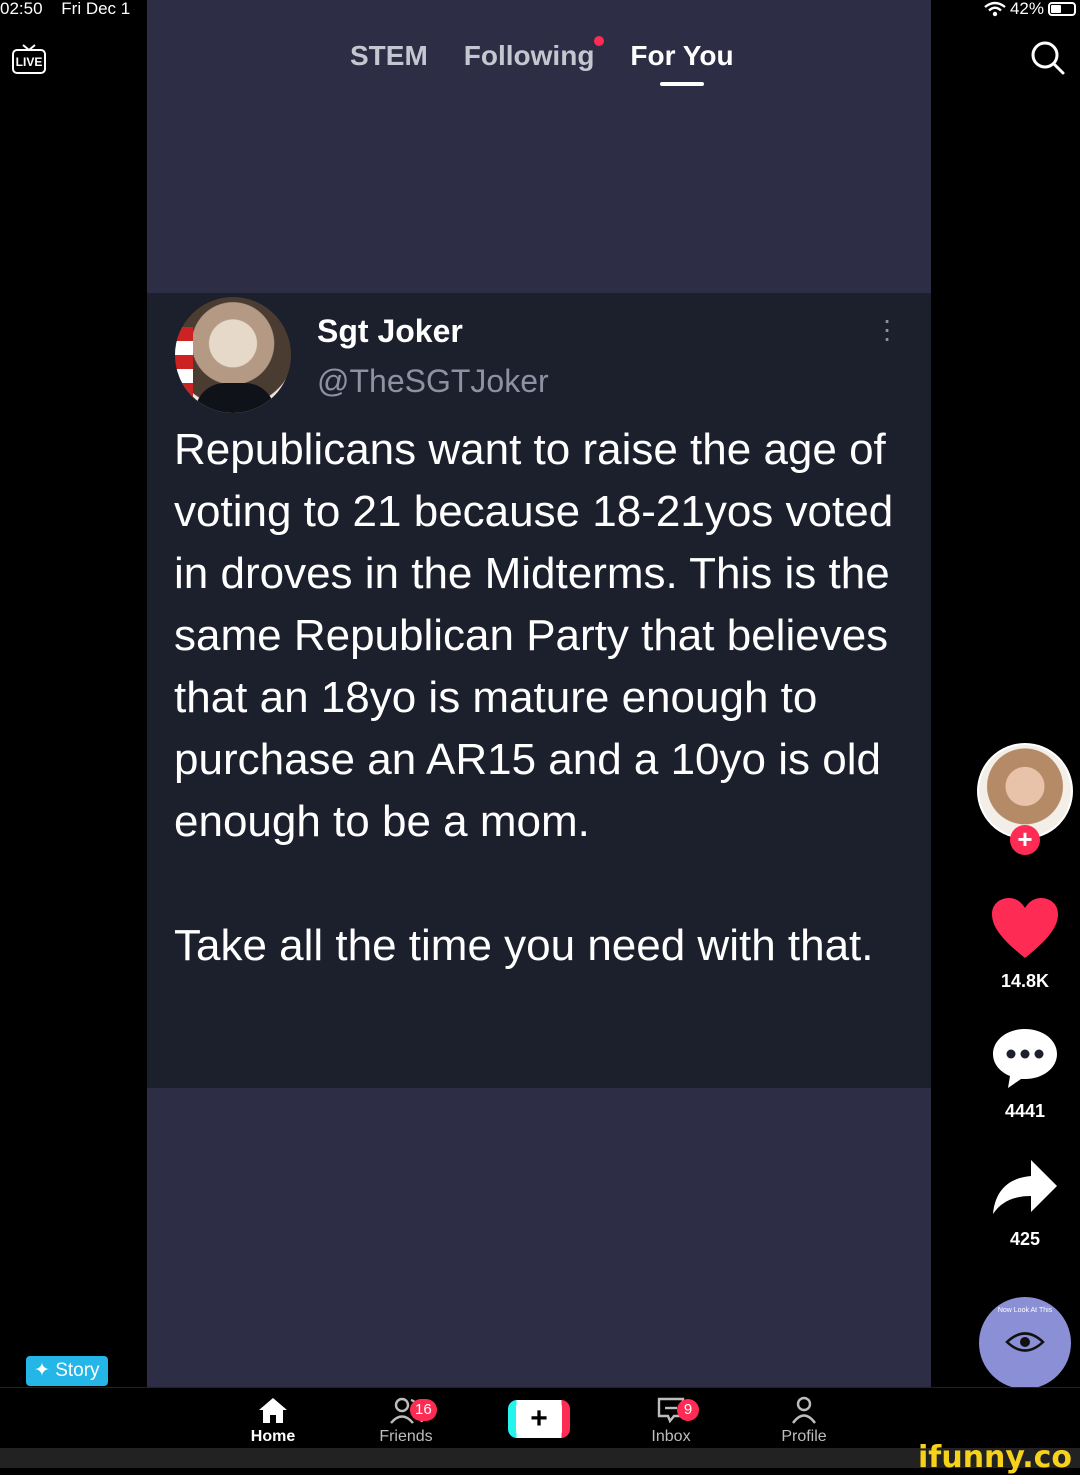  I want to click on nav-profile-label: Profile, so click(804, 1436).